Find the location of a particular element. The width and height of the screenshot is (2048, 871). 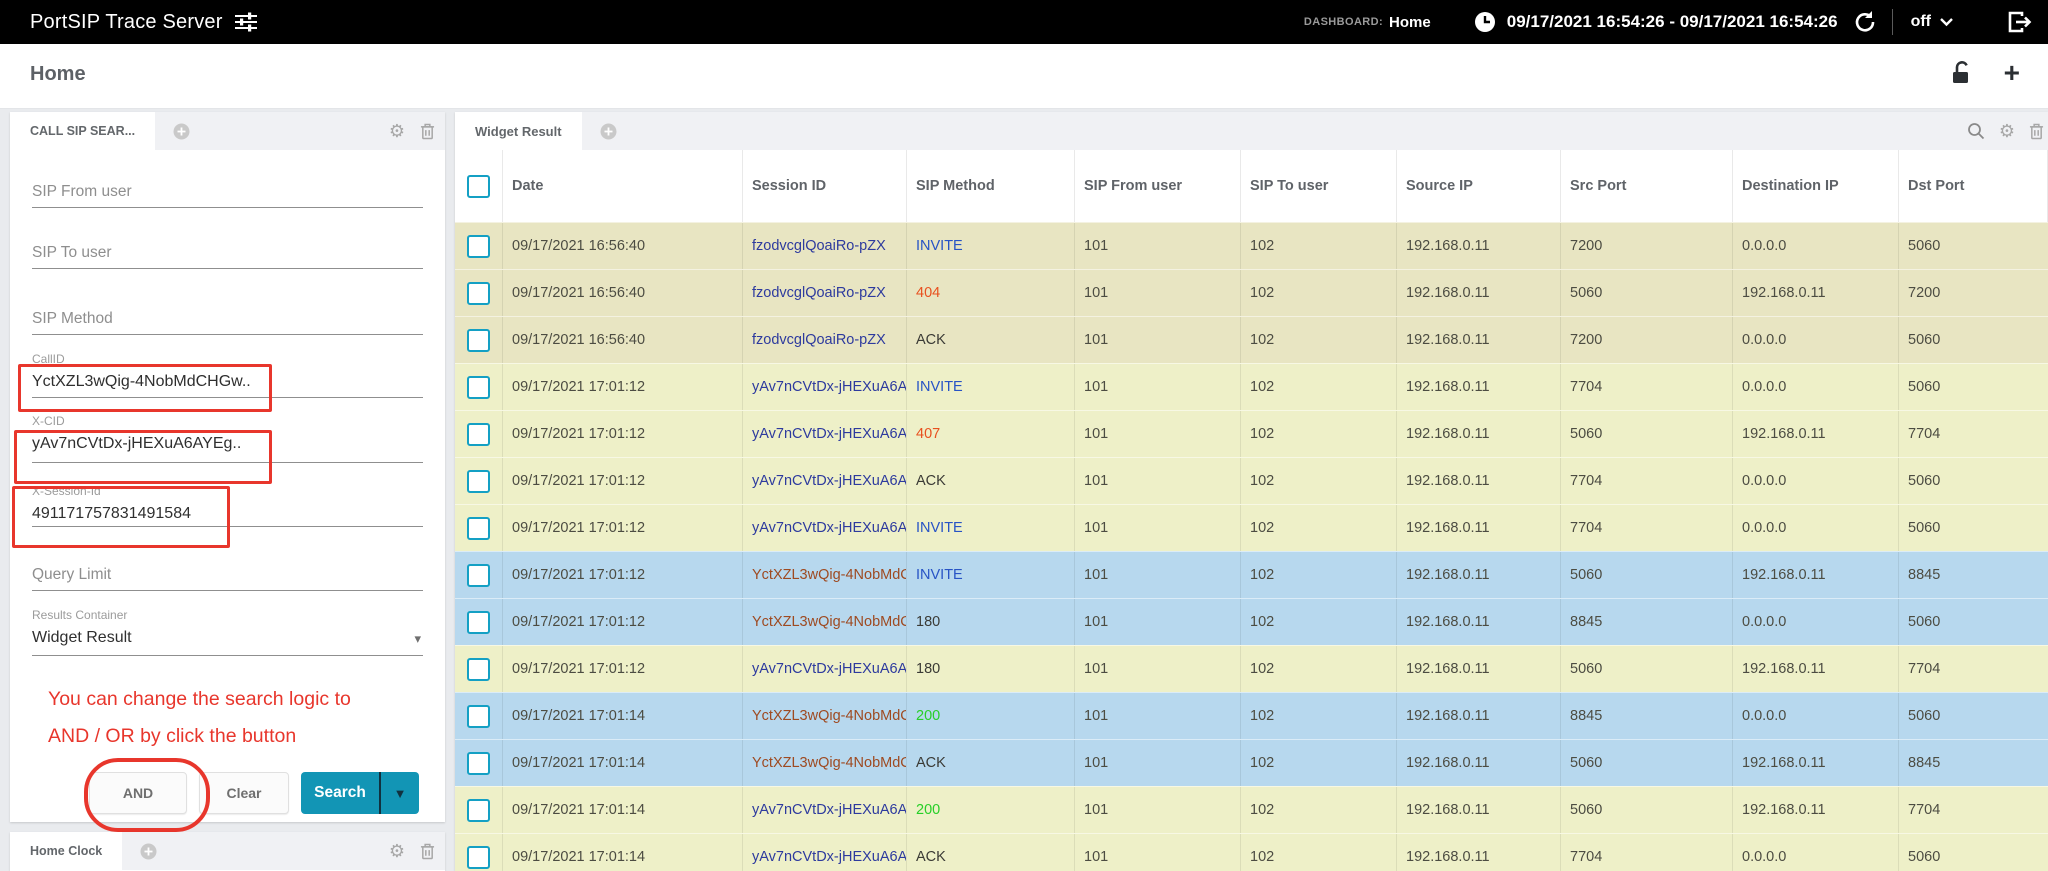

cell-dst-port: 8845 is located at coordinates (1924, 763).